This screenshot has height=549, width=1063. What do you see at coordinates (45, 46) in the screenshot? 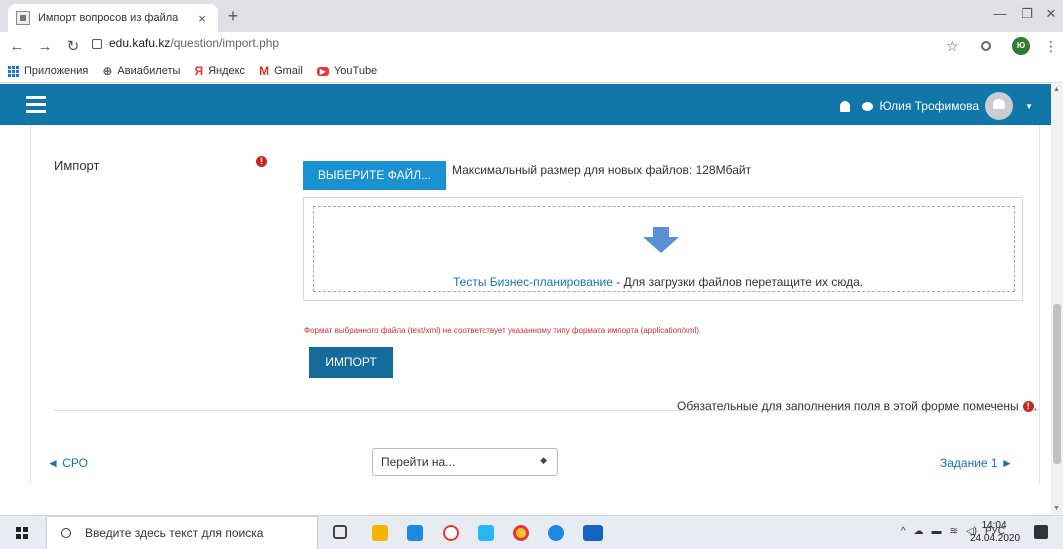
I see `forward-icon: →` at bounding box center [45, 46].